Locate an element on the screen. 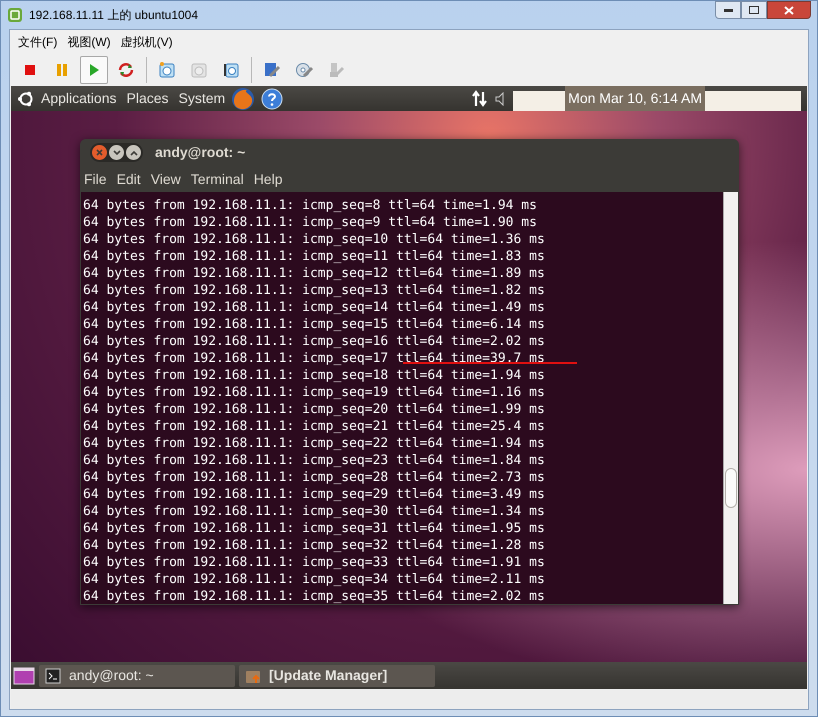 This screenshot has width=818, height=717. refresh-icon is located at coordinates (126, 70).